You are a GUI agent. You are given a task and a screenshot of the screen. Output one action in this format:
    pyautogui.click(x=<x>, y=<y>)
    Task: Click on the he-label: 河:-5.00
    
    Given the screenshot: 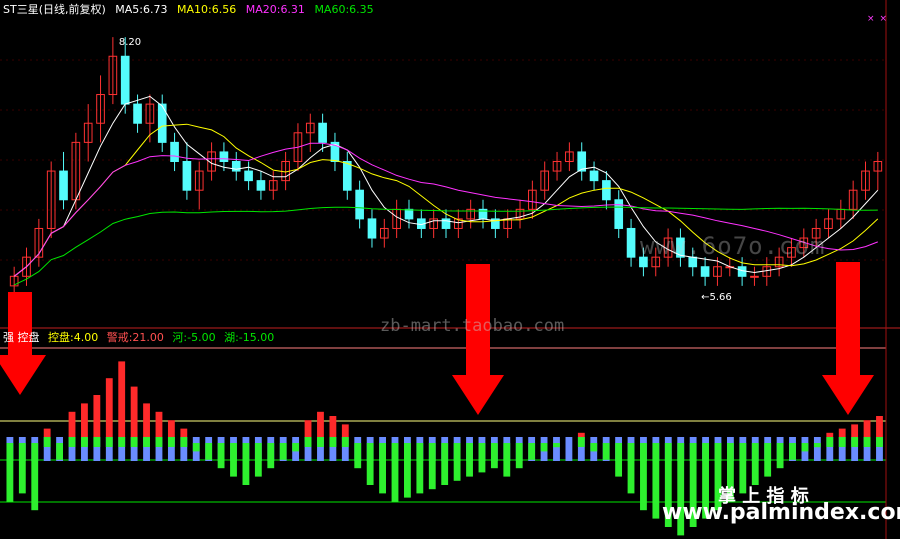 What is the action you would take?
    pyautogui.click(x=194, y=337)
    